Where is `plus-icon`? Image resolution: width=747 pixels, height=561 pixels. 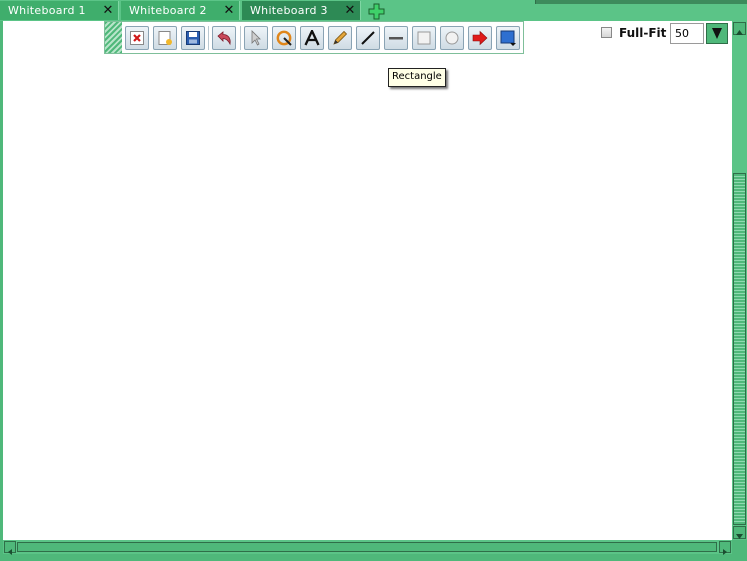
plus-icon is located at coordinates (376, 11).